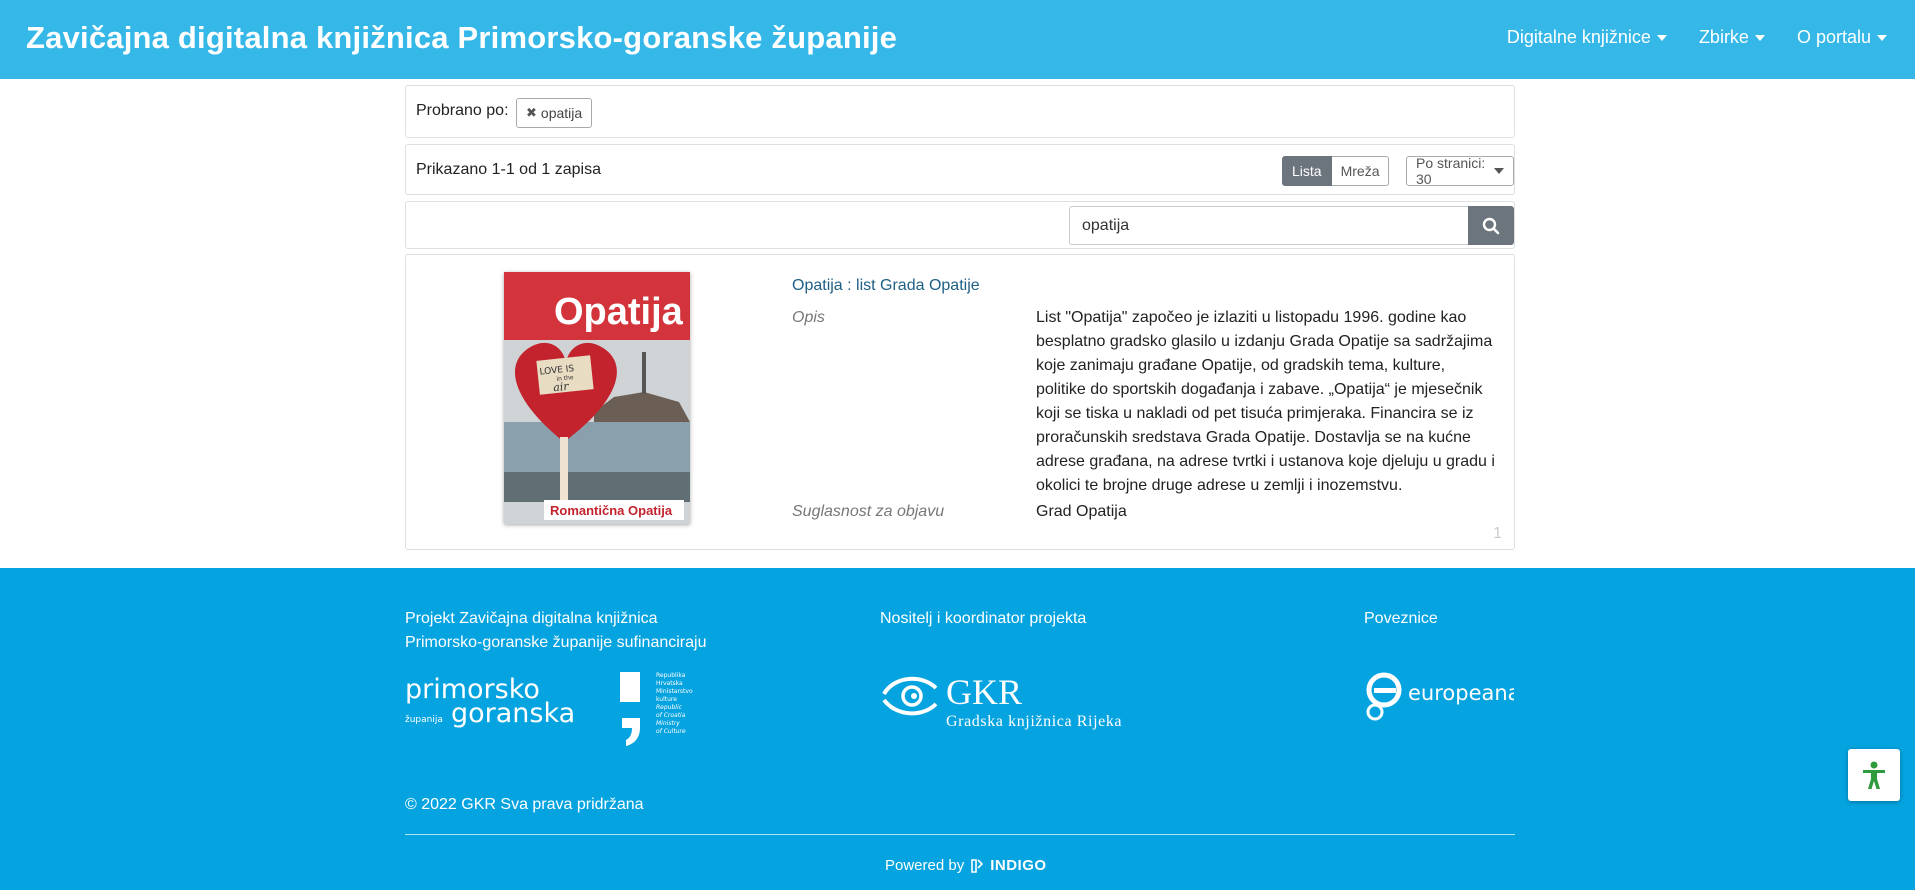 Image resolution: width=1915 pixels, height=890 pixels. Describe the element at coordinates (424, 720) in the screenshot. I see `pgz-logo-small: županija` at that location.